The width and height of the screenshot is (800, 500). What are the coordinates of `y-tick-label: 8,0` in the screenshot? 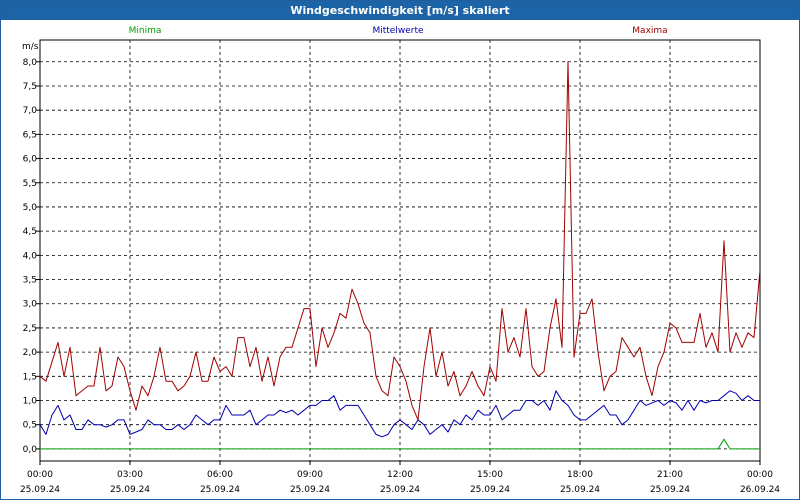 It's located at (30, 63).